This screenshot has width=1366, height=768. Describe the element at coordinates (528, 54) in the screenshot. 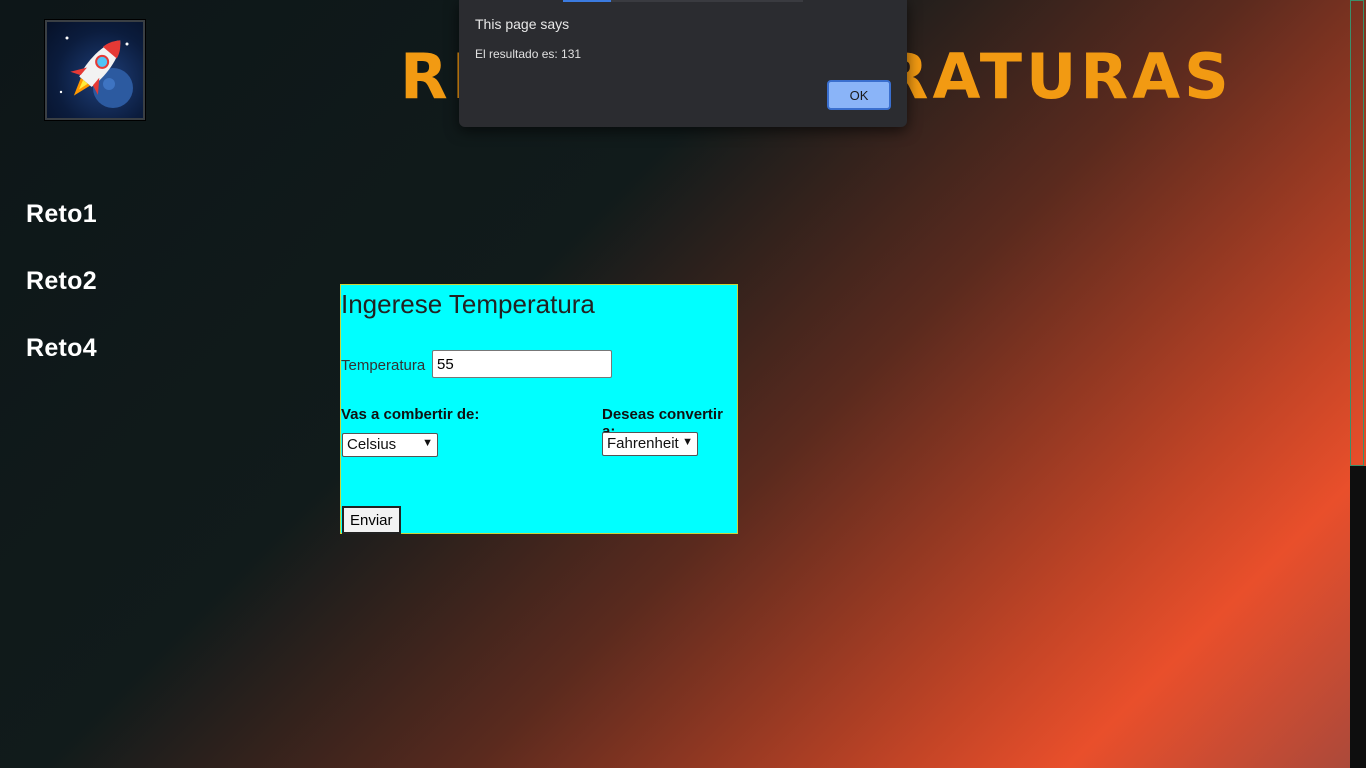

I see `dialog-message: El resultado es: 131` at that location.